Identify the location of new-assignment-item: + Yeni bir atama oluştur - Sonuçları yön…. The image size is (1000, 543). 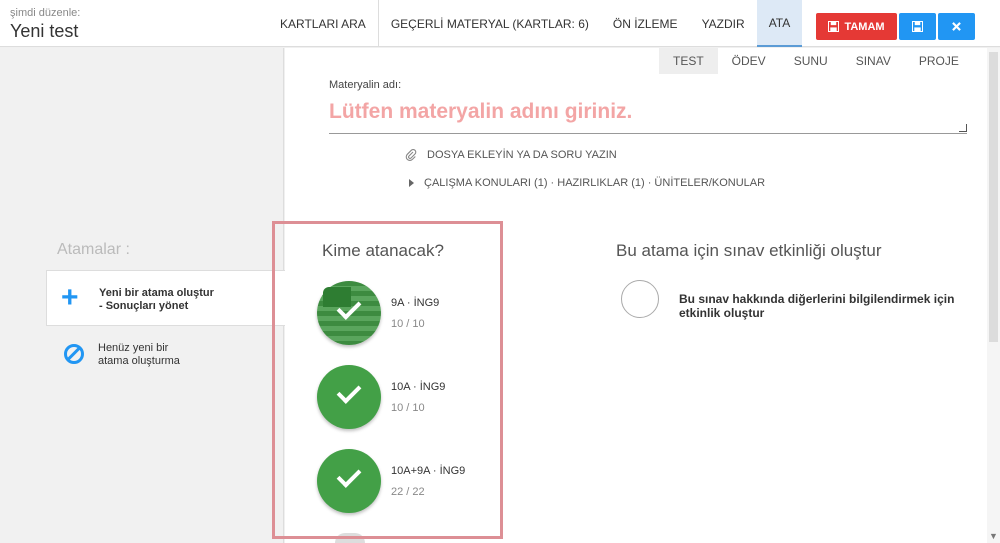
(165, 298).